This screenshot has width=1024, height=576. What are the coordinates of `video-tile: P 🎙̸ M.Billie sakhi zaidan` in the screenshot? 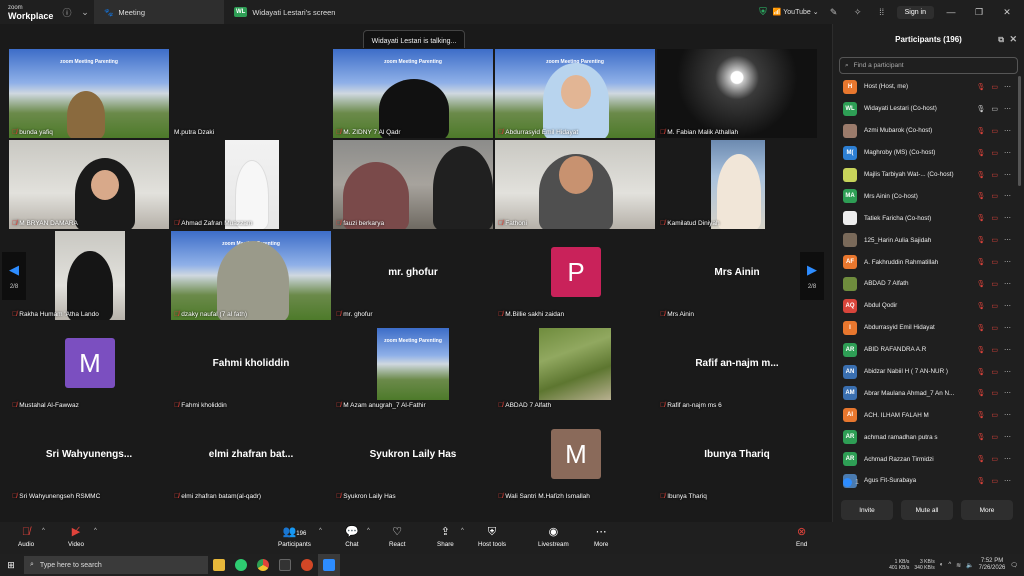 It's located at (575, 275).